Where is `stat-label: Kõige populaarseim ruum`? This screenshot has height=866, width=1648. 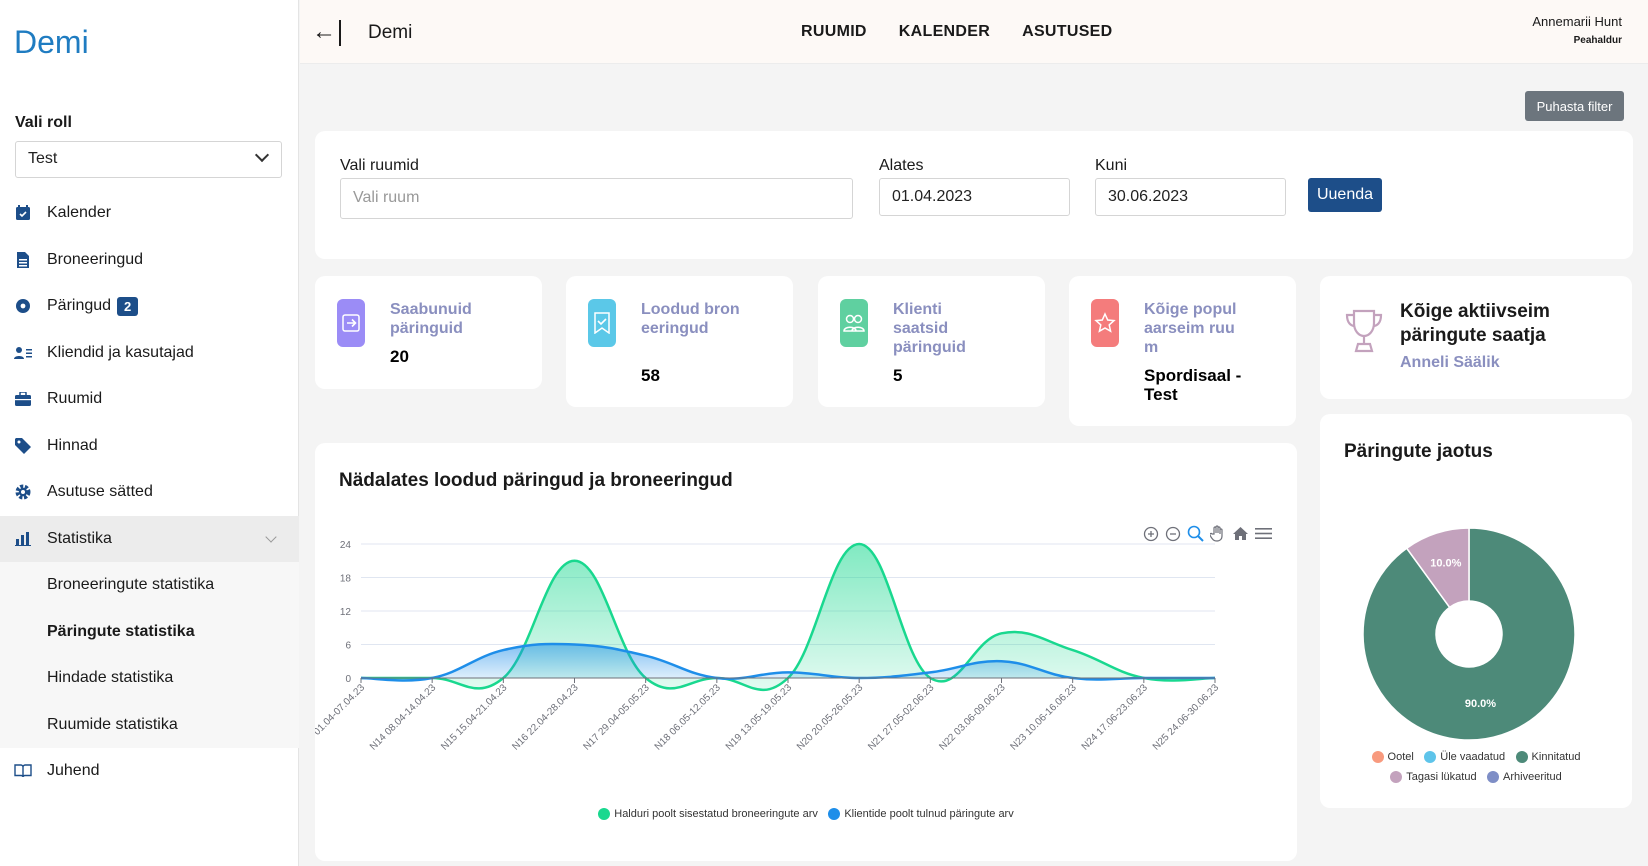 stat-label: Kõige populaarseim ruum is located at coordinates (1190, 328).